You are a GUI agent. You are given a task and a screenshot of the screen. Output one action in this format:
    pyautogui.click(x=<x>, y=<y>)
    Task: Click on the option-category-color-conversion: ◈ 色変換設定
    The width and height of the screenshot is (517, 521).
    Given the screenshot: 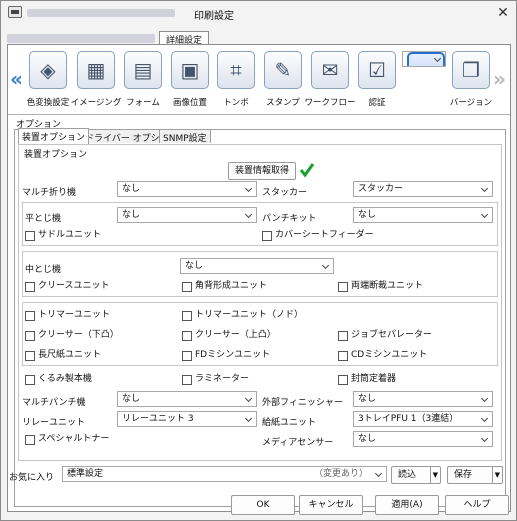 What is the action you would take?
    pyautogui.click(x=48, y=79)
    